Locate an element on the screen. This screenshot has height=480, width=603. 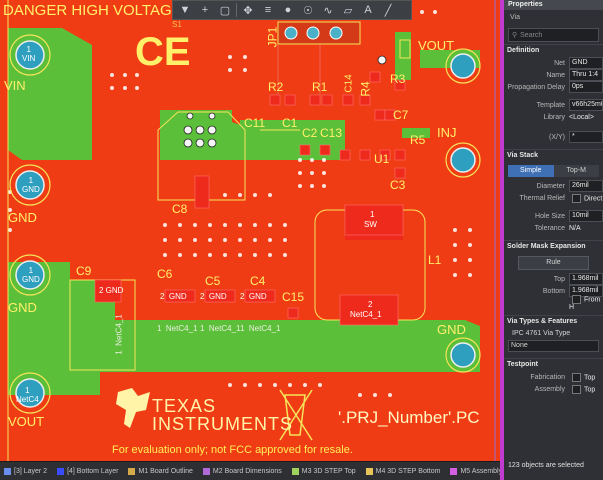
gnd-pad-label-1: 1 GND is located at coordinates (31, 185).